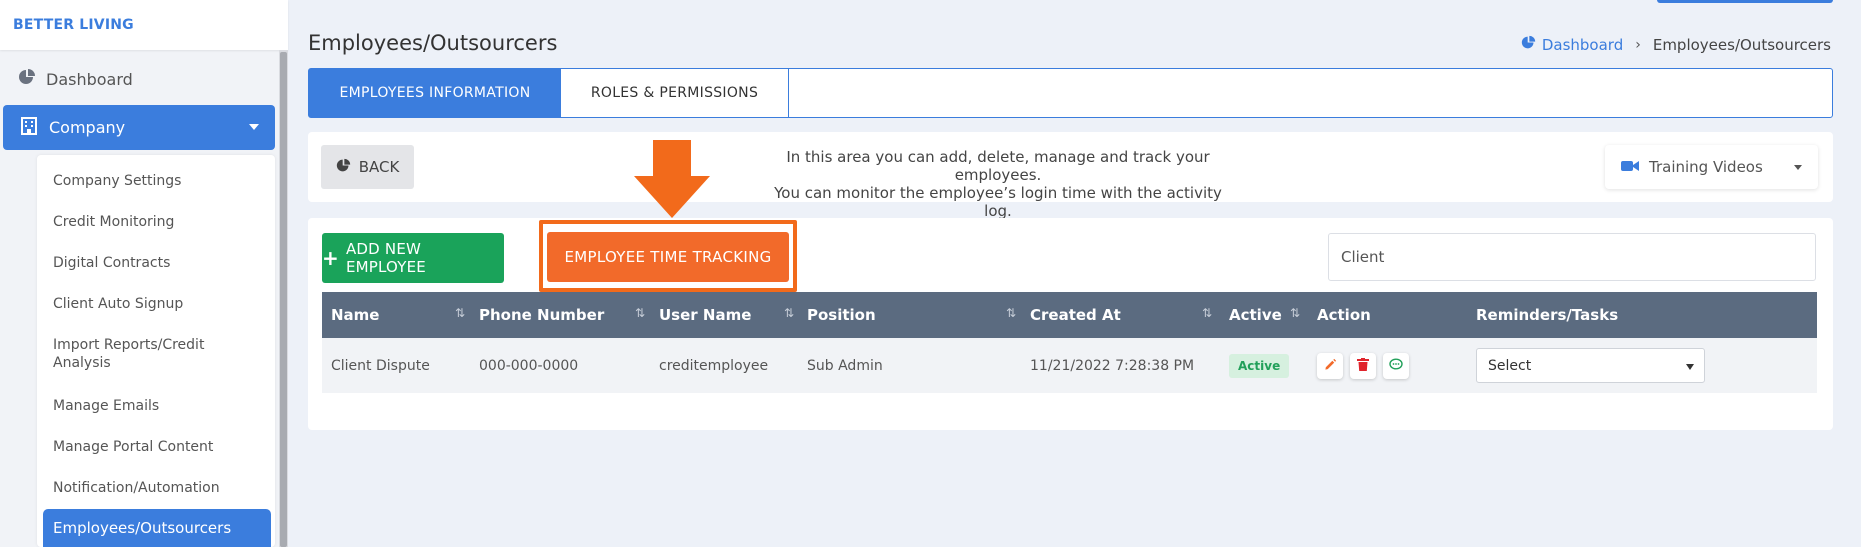 Image resolution: width=1861 pixels, height=547 pixels. What do you see at coordinates (385, 258) in the screenshot?
I see `add-button-label: ADD NEW EMPLOYEE` at bounding box center [385, 258].